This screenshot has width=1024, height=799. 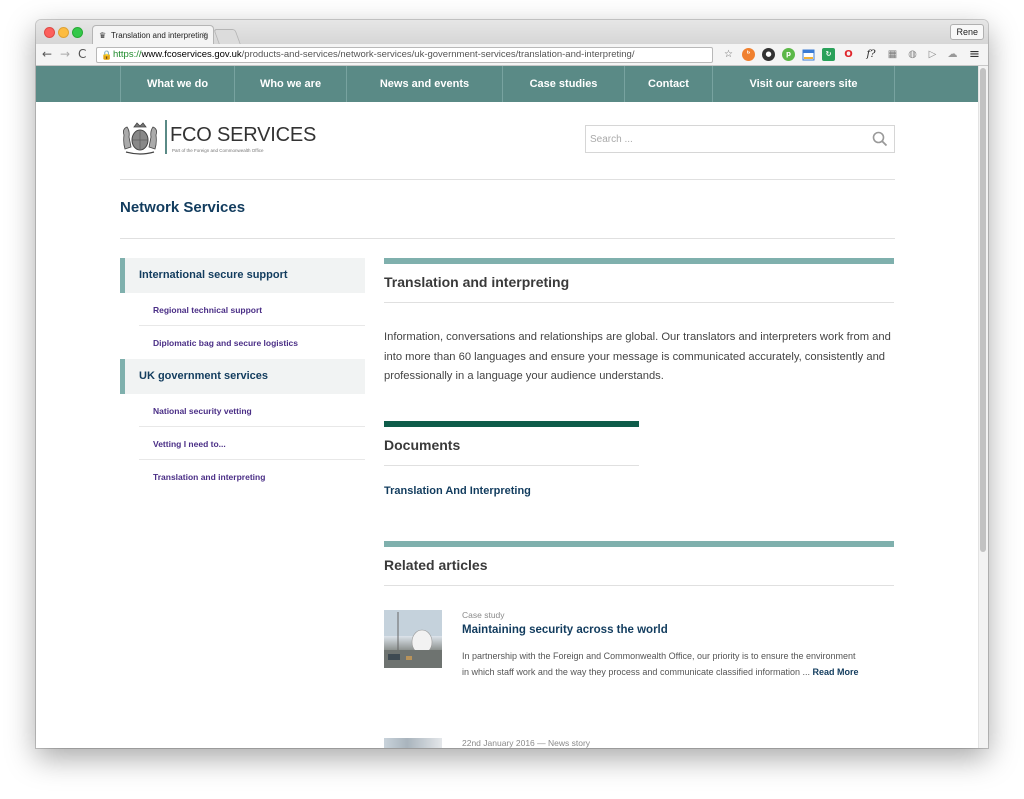 What do you see at coordinates (242, 376) in the screenshot?
I see `sidebar-item-uk-government-services: UK government services` at bounding box center [242, 376].